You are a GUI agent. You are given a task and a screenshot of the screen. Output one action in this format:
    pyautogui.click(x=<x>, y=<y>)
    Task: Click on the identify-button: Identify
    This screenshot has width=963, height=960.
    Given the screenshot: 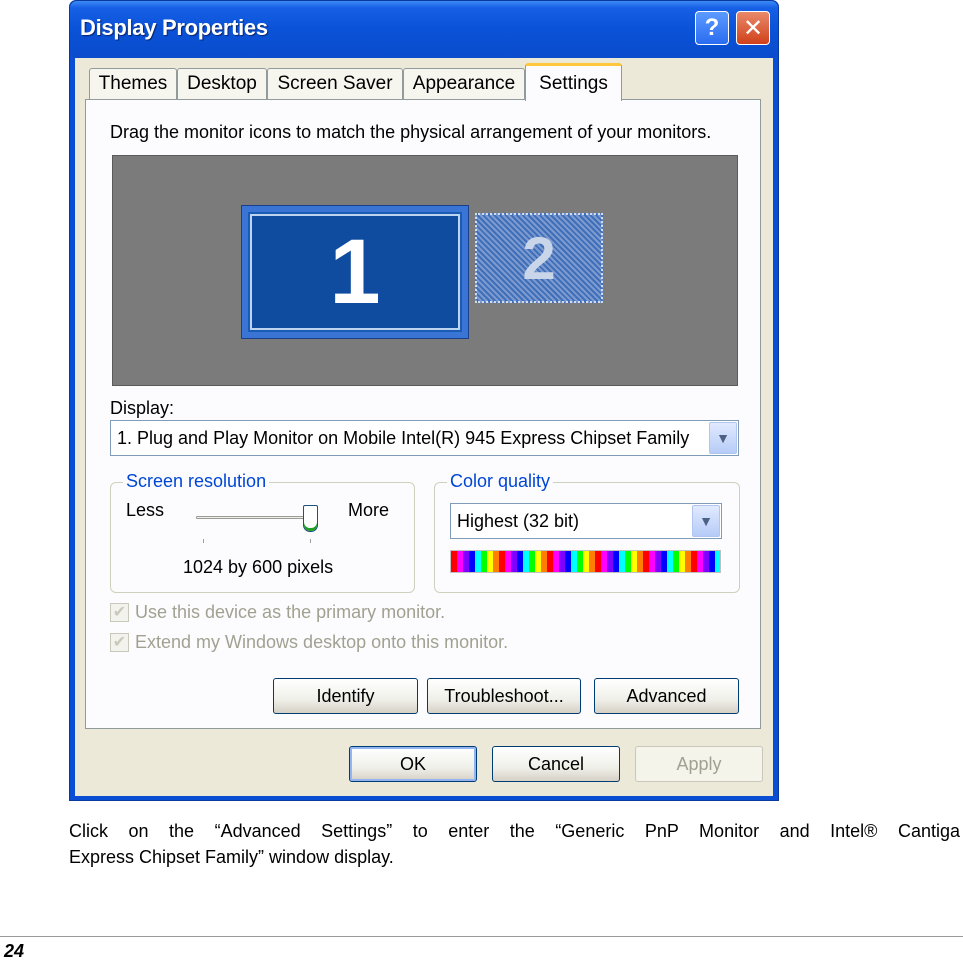 What is the action you would take?
    pyautogui.click(x=345, y=696)
    